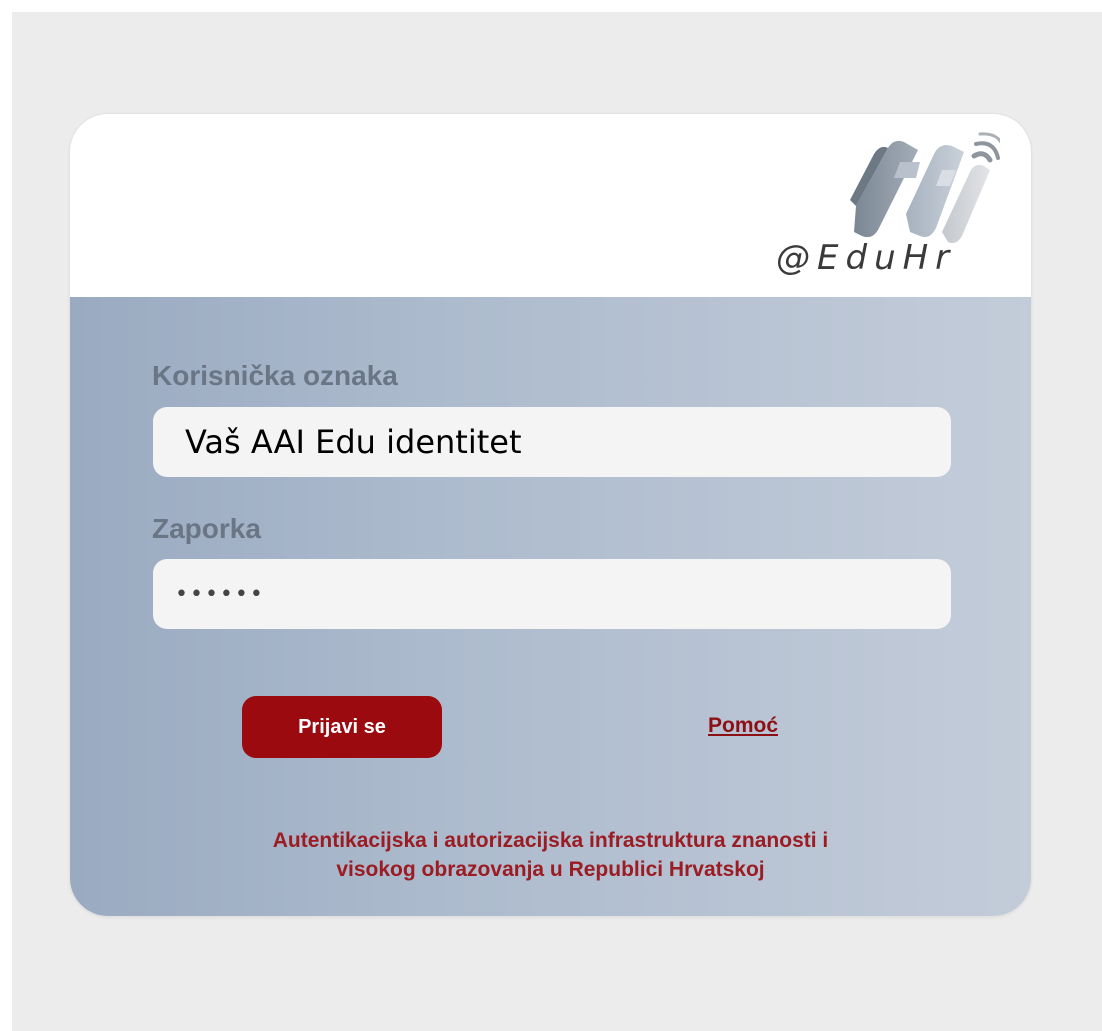  I want to click on help-link: Pomoć, so click(743, 726).